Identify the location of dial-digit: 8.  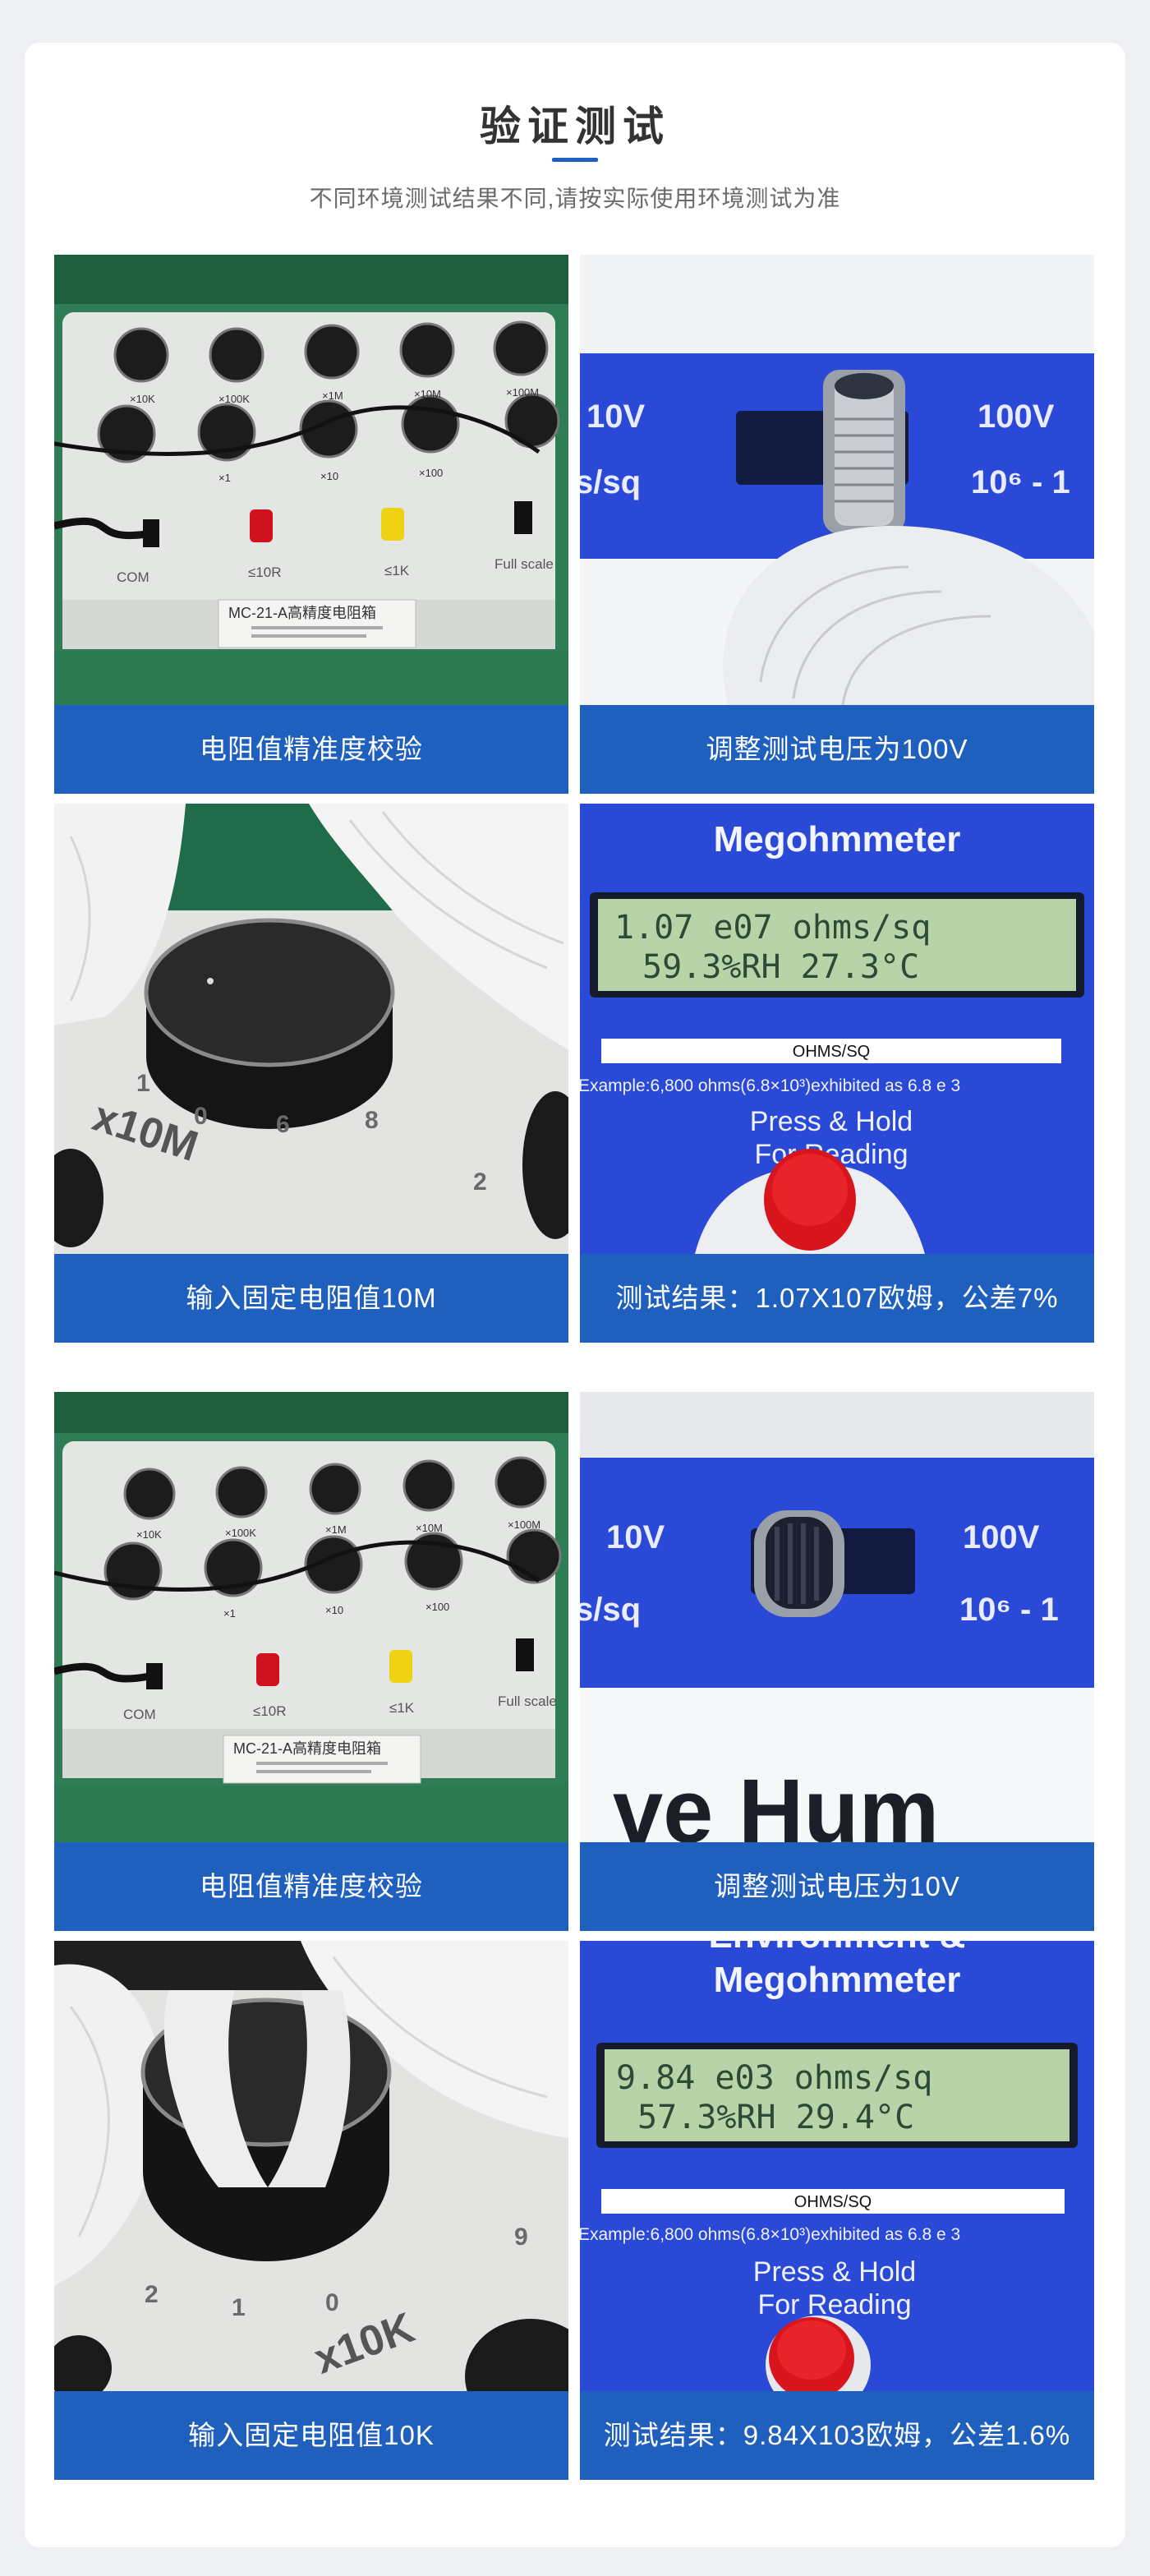
(372, 1120).